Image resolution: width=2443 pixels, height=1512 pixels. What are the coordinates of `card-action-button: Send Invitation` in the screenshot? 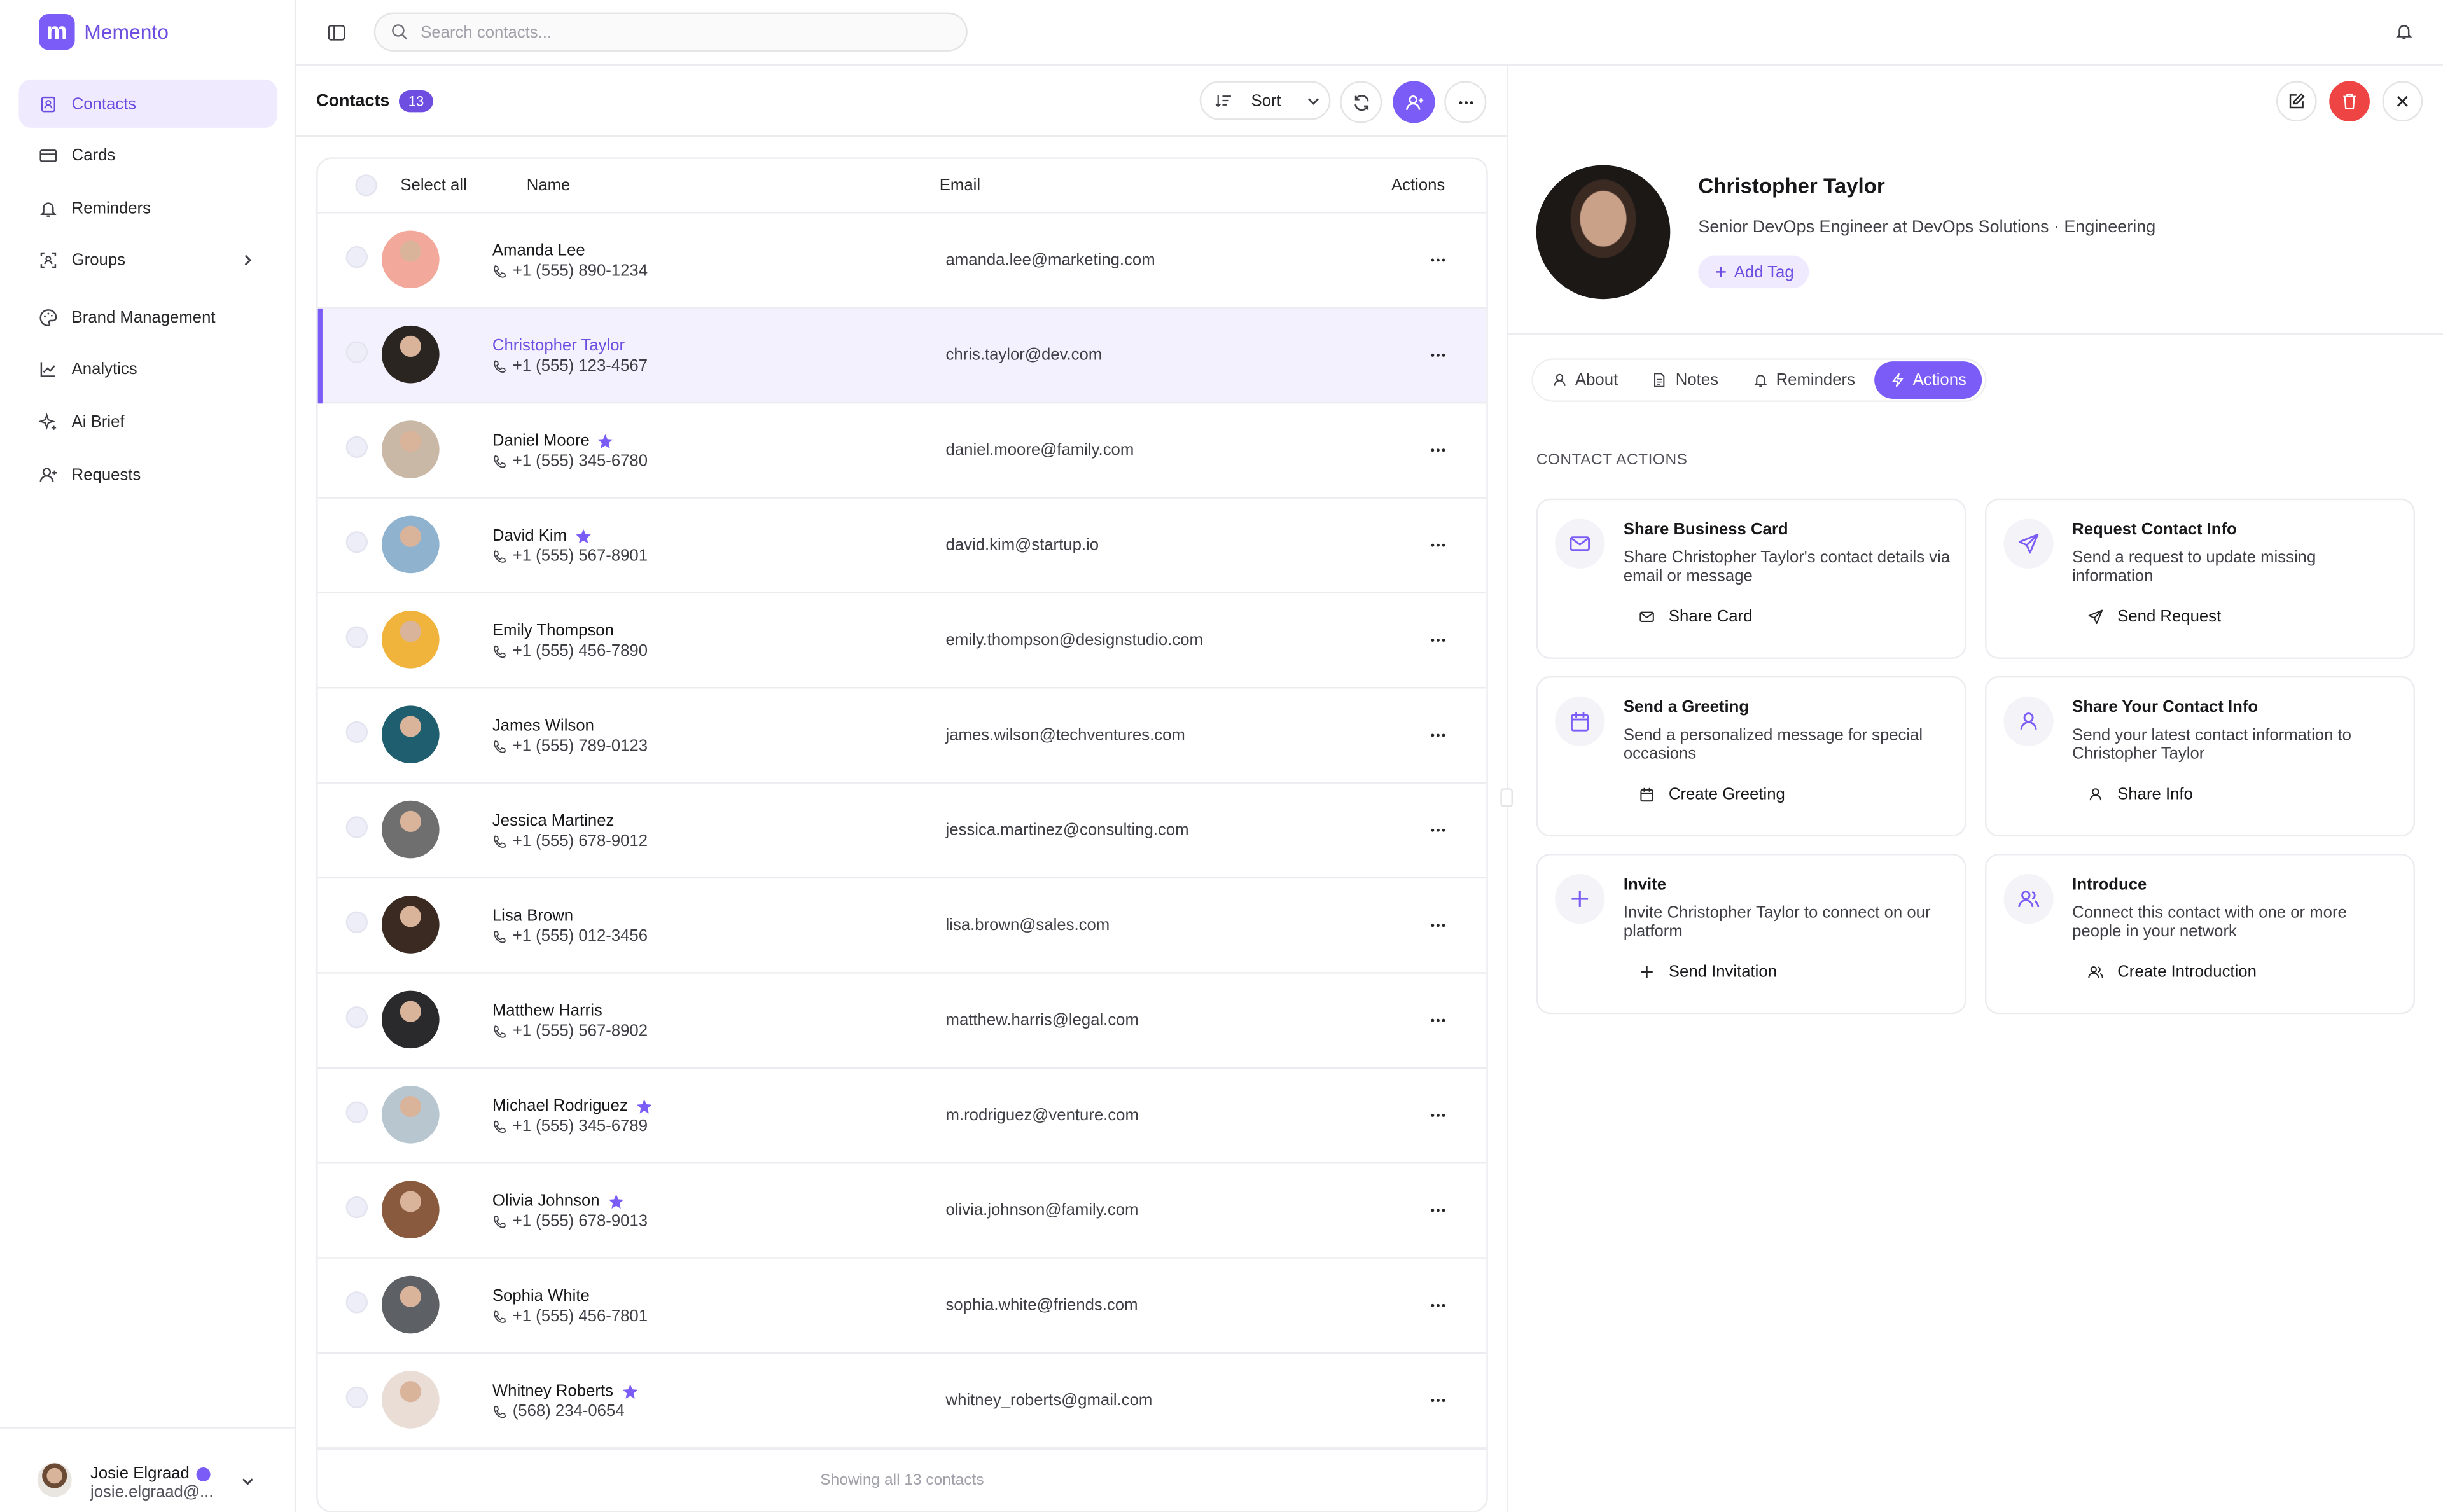 It's located at (1787, 971).